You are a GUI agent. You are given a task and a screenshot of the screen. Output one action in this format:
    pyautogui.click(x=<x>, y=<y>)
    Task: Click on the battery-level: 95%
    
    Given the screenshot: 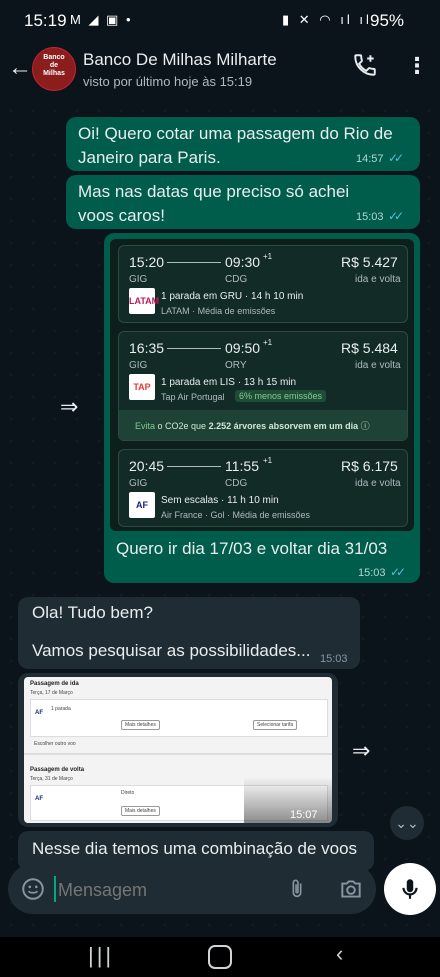 What is the action you would take?
    pyautogui.click(x=387, y=20)
    